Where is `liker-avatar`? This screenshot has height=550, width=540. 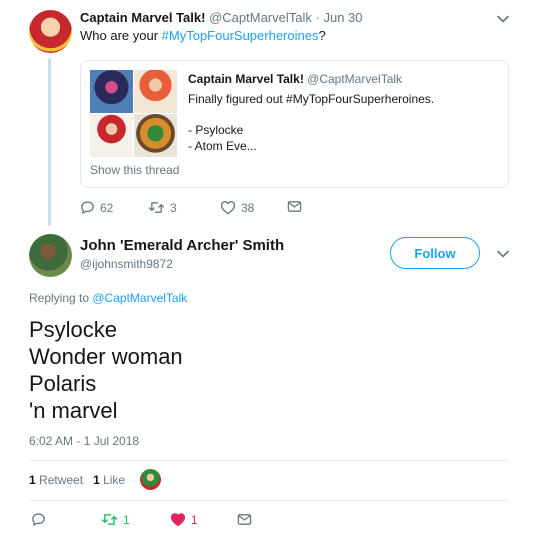 liker-avatar is located at coordinates (150, 479).